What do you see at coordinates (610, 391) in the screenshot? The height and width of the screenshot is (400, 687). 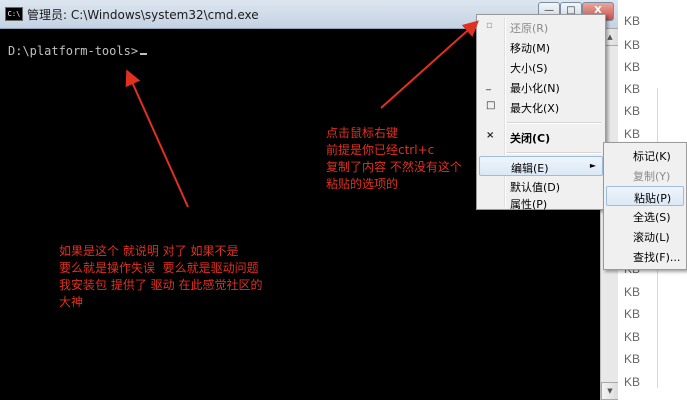 I see `scroll-down-button: ▼` at bounding box center [610, 391].